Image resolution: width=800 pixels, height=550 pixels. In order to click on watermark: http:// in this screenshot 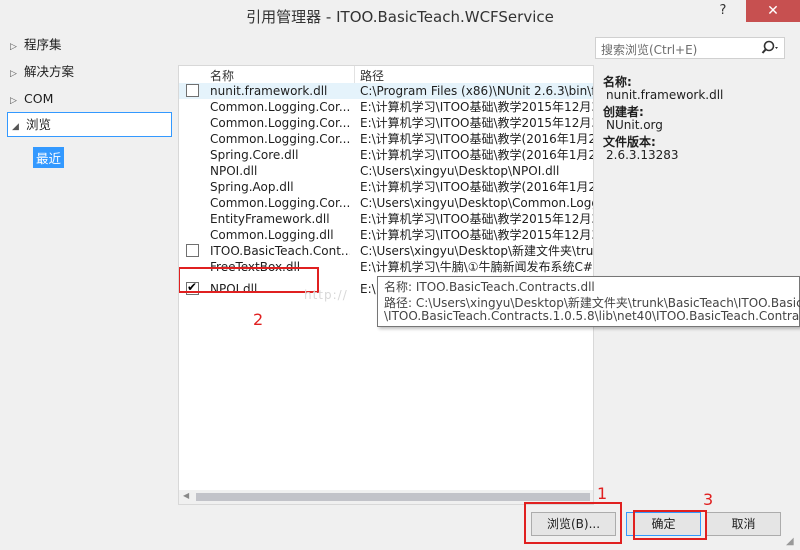, I will do `click(326, 295)`.